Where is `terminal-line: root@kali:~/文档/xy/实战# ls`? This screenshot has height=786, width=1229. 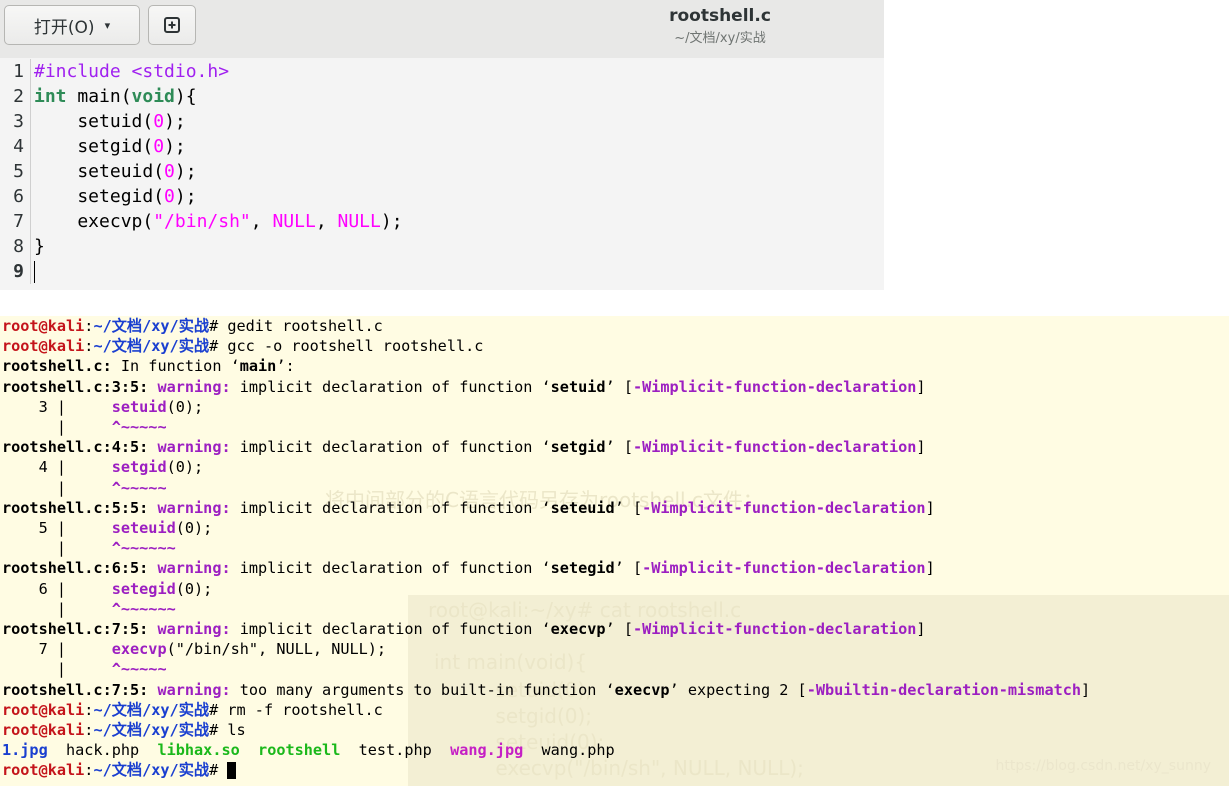 terminal-line: root@kali:~/文档/xy/实战# ls is located at coordinates (124, 730).